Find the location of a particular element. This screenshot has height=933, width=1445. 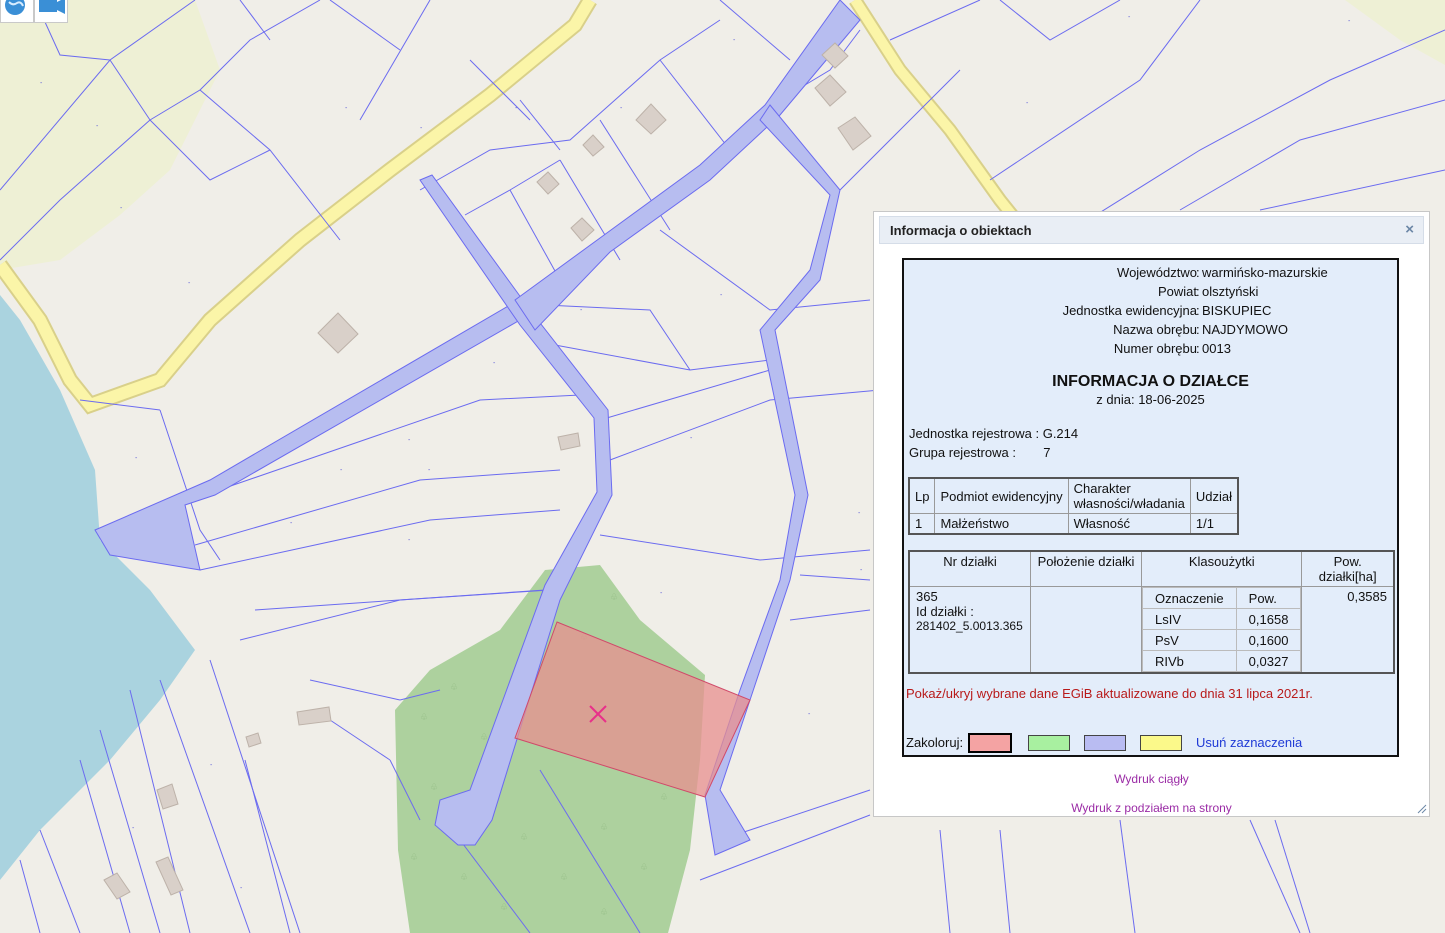

table-header-line: Charakter is located at coordinates (1102, 488).